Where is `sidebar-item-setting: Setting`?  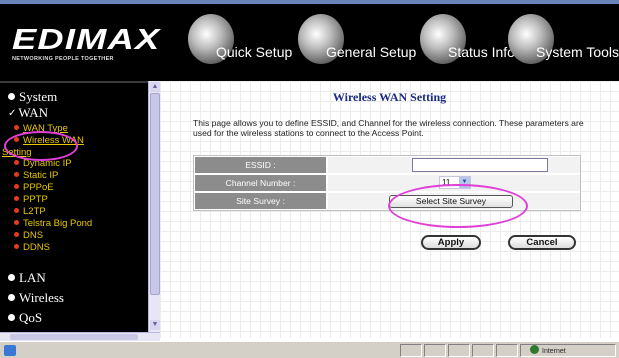
sidebar-item-setting: Setting is located at coordinates (17, 152).